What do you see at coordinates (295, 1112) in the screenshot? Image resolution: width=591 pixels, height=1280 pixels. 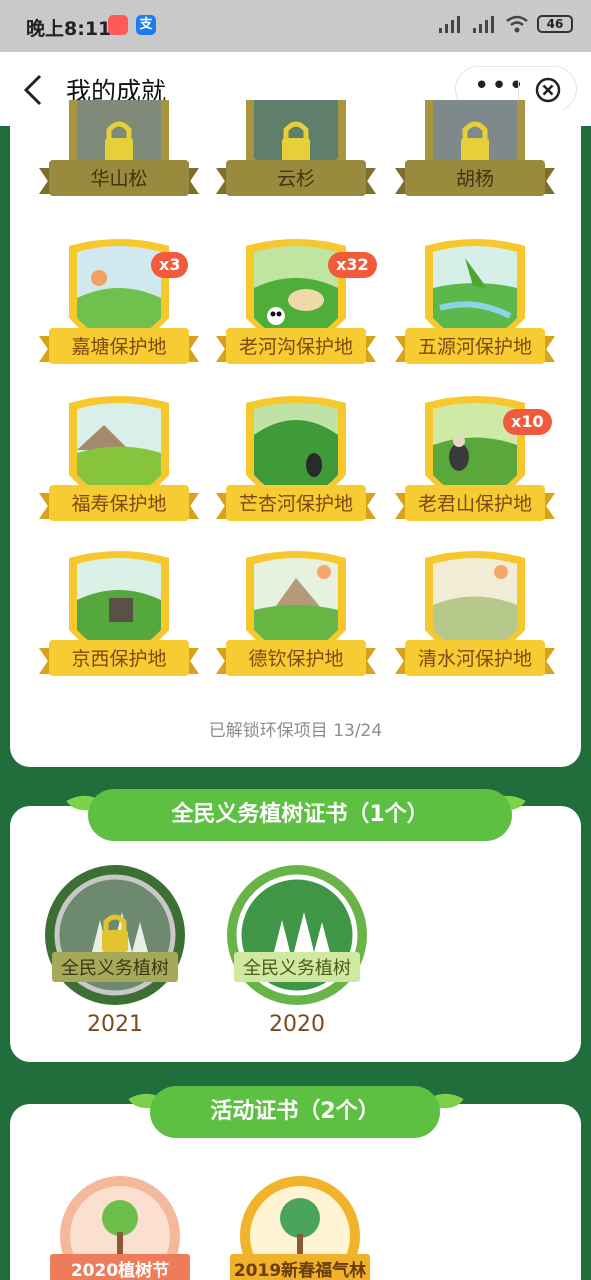 I see `activity-cert-section-title: 活动证书（2个）` at bounding box center [295, 1112].